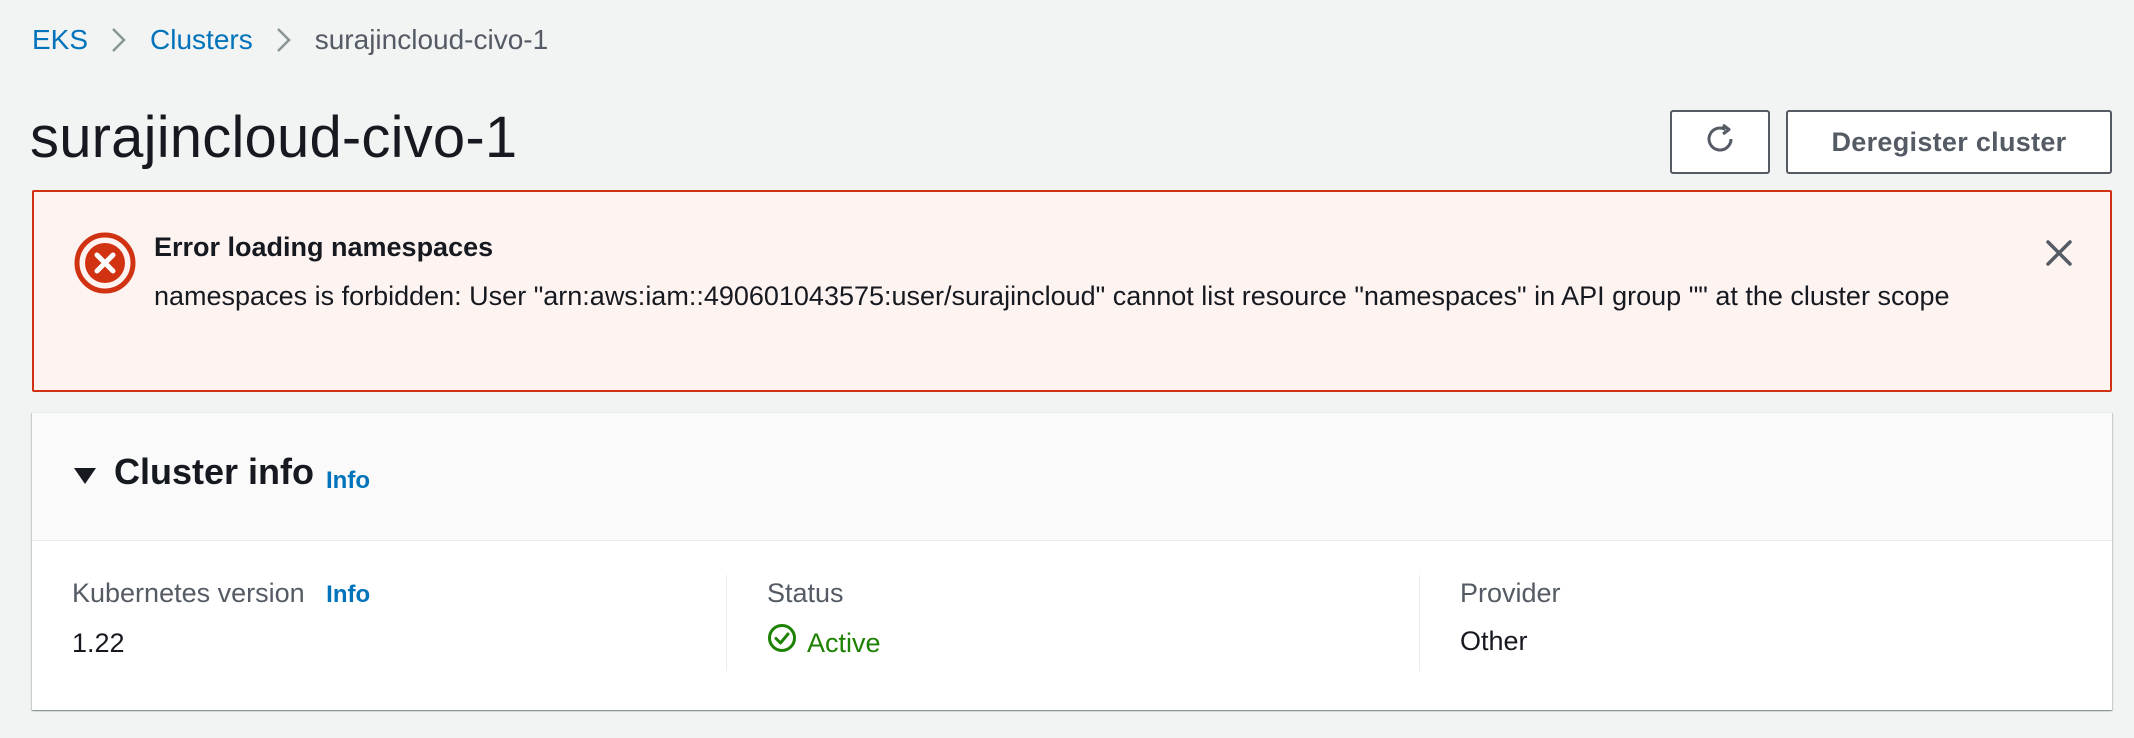 The width and height of the screenshot is (2134, 738). I want to click on provider-label: Provider, so click(1510, 593).